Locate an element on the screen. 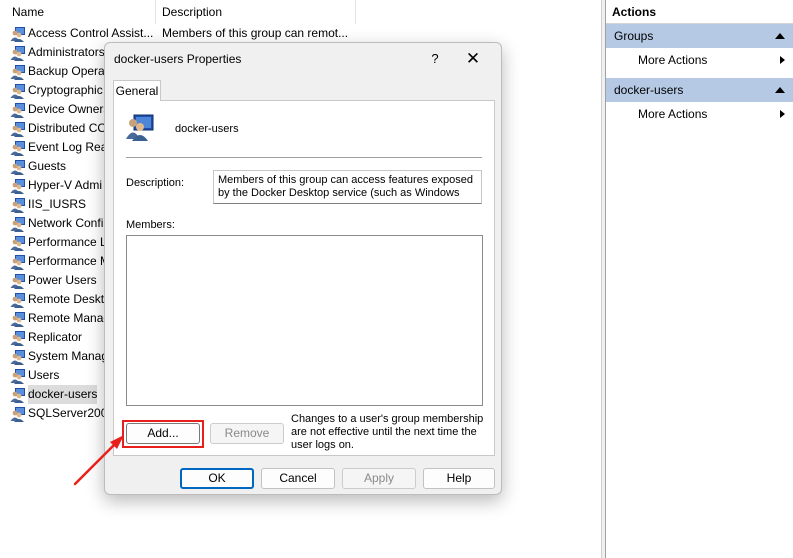 Image resolution: width=793 pixels, height=558 pixels. group-name-cell: Network Confi is located at coordinates (66, 223).